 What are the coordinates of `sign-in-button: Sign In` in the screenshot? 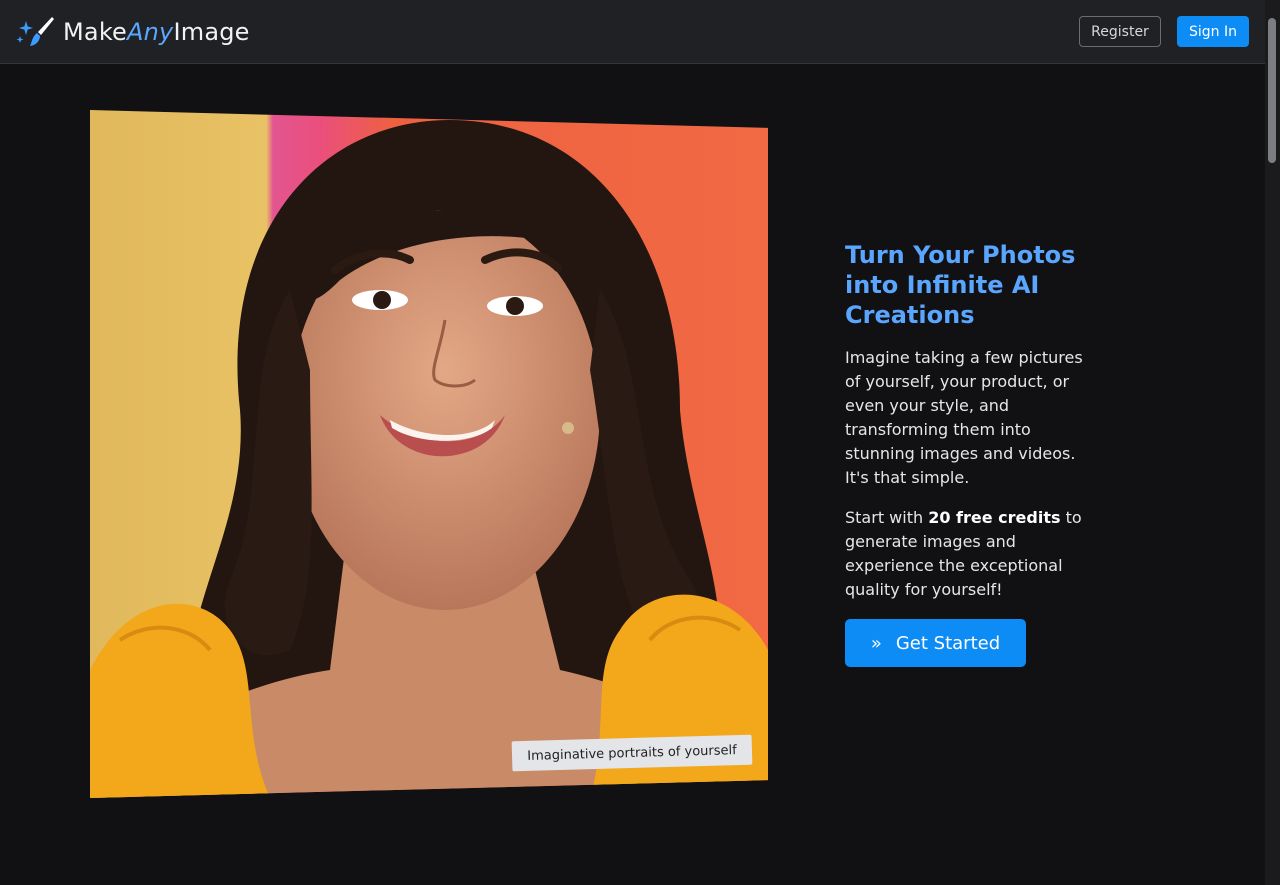 It's located at (1213, 31).